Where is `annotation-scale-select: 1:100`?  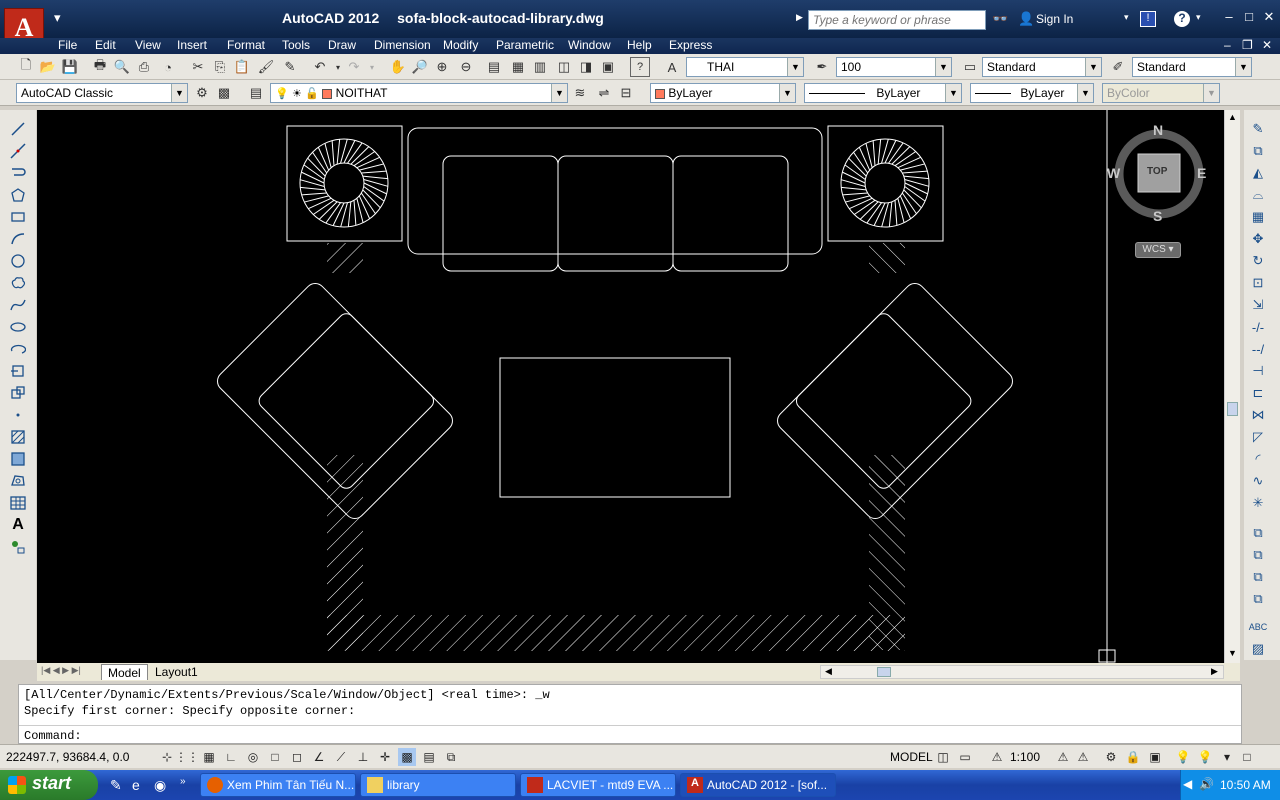
annotation-scale-select: 1:100 is located at coordinates (1025, 757).